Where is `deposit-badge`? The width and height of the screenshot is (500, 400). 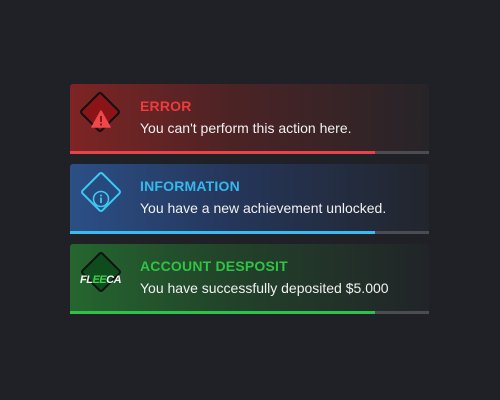
deposit-badge is located at coordinates (101, 272).